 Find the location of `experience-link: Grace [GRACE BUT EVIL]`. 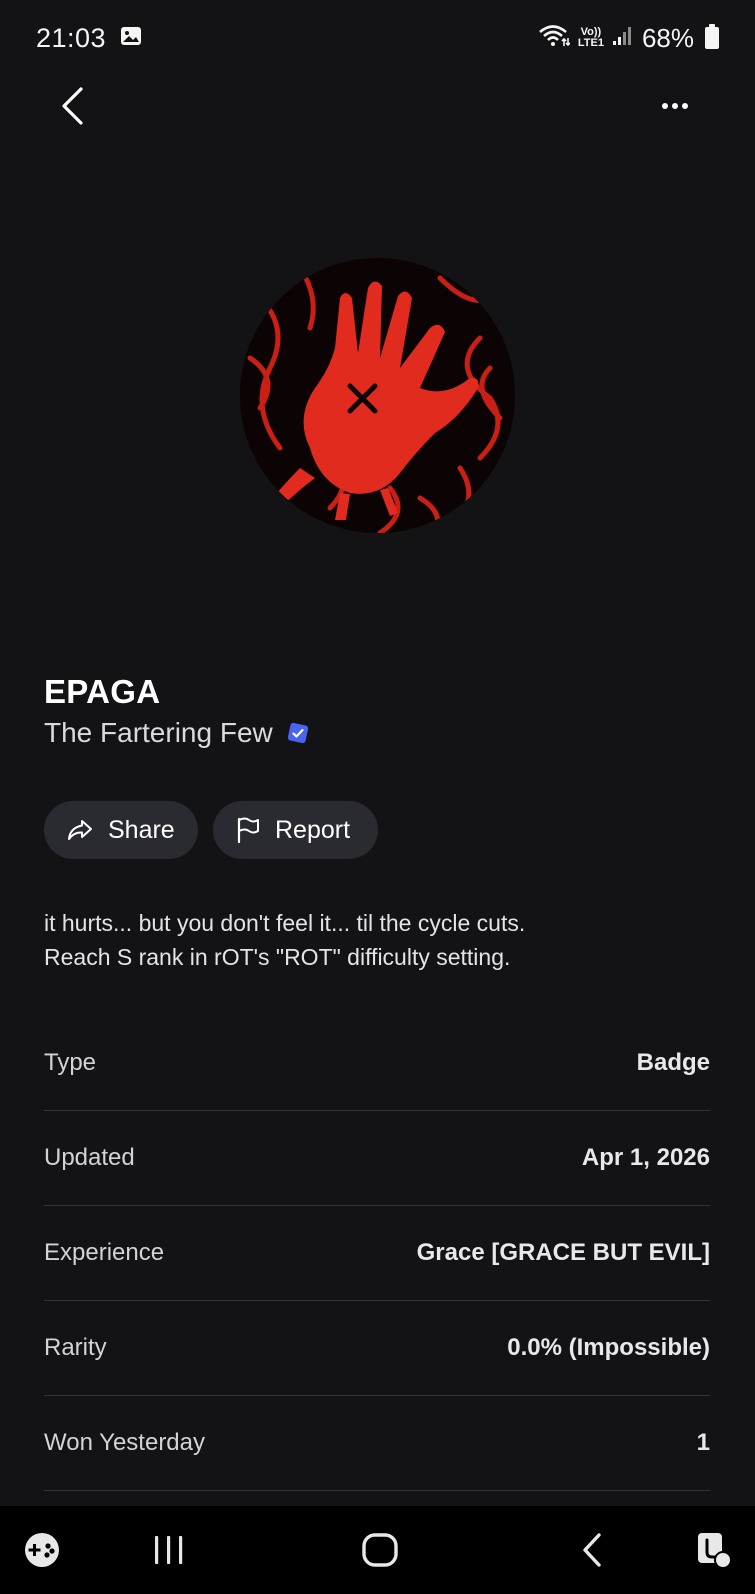

experience-link: Grace [GRACE BUT EVIL] is located at coordinates (563, 1253).